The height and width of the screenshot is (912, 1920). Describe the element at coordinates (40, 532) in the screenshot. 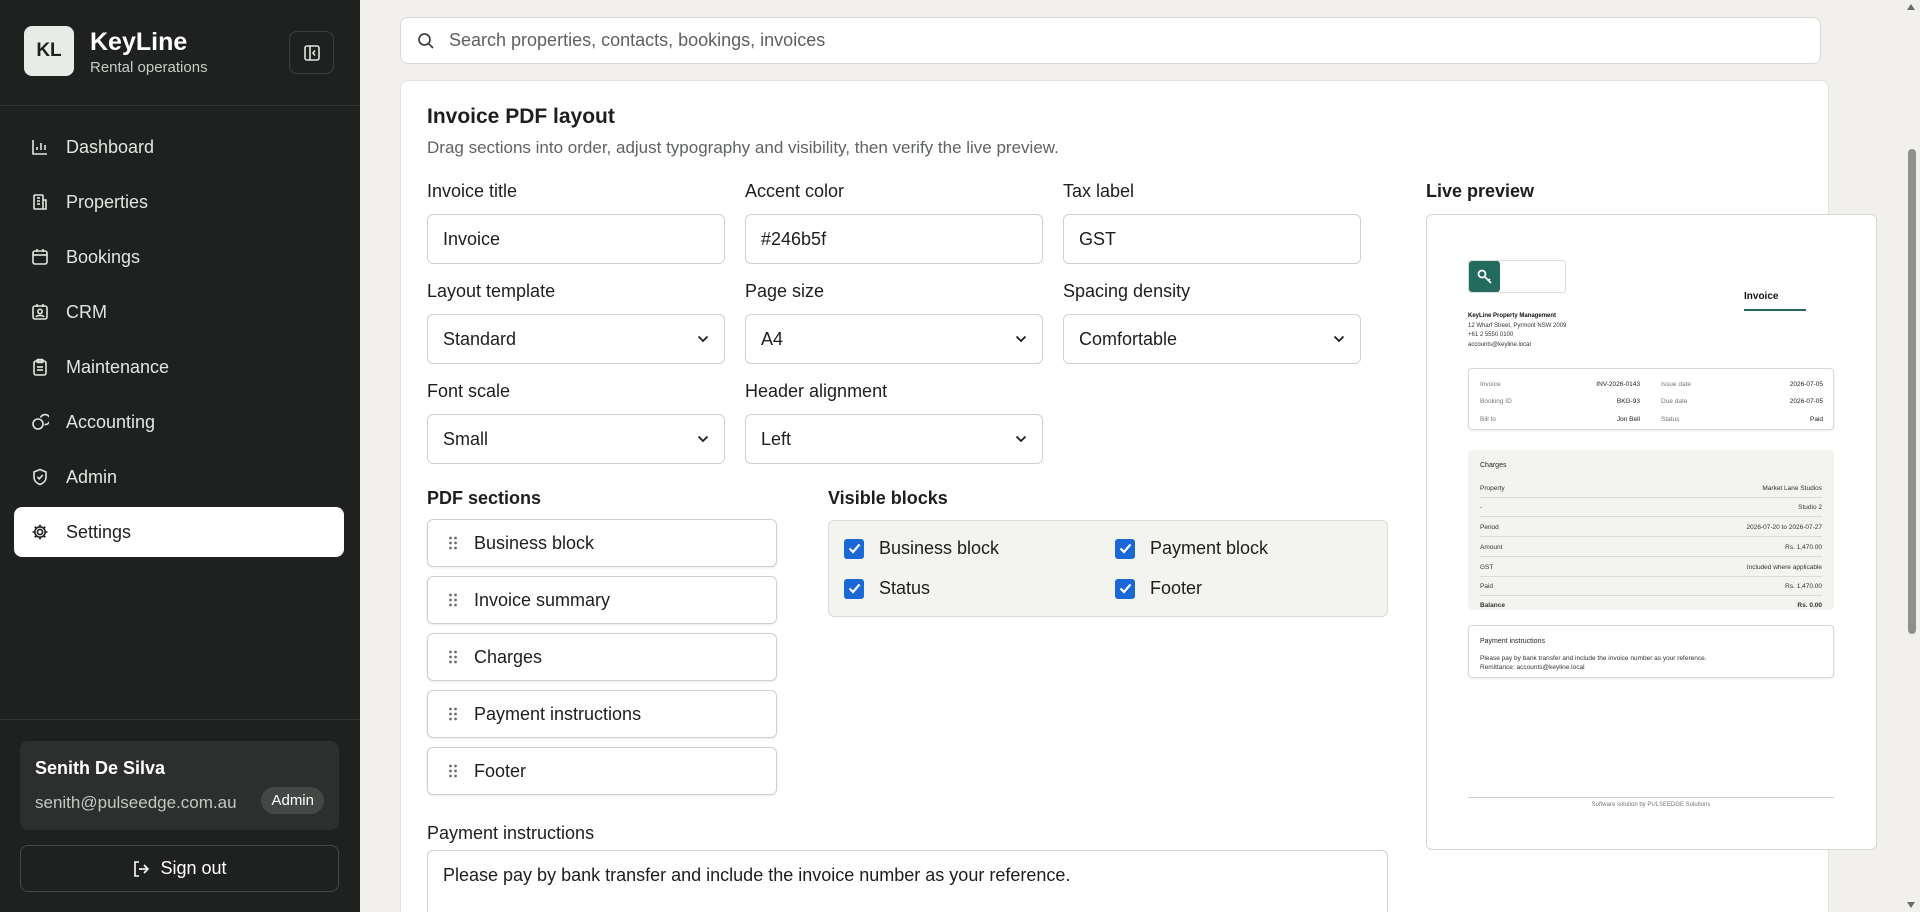

I see `gear-icon` at that location.